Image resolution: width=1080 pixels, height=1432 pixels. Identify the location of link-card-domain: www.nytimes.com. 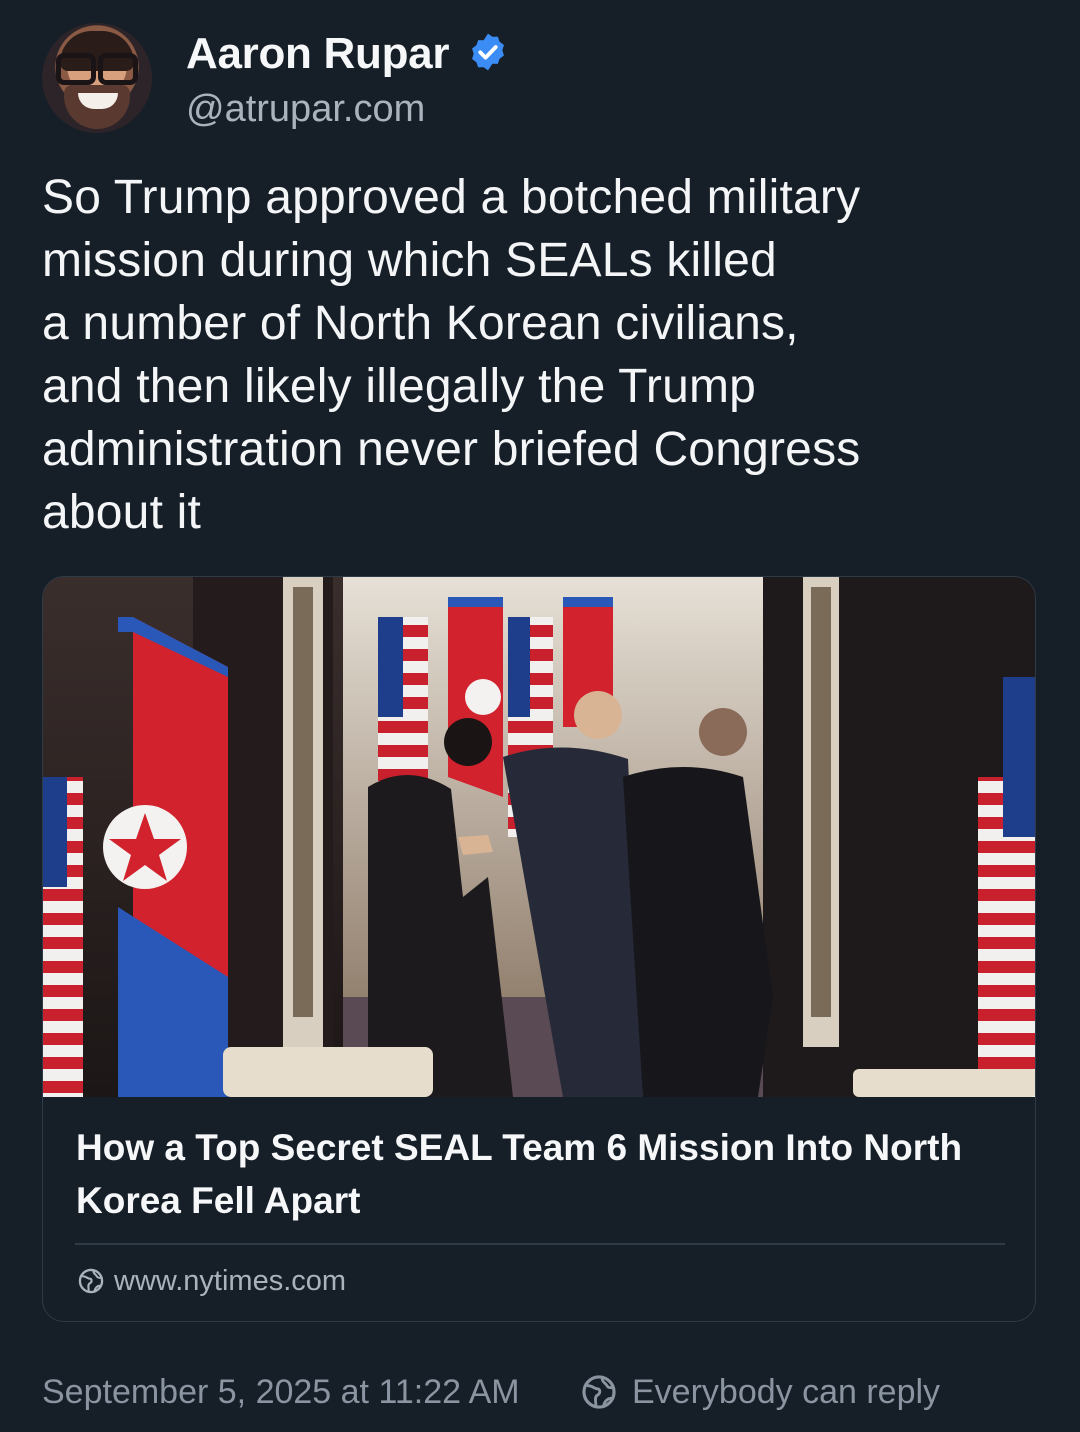
(230, 1281).